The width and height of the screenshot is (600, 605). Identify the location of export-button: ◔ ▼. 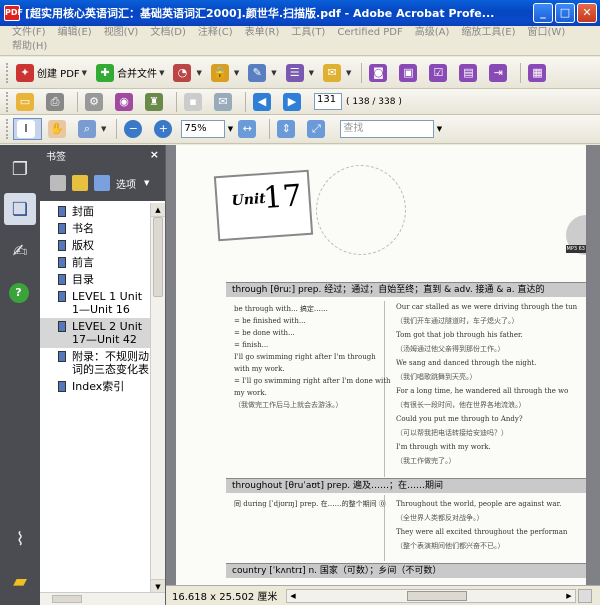
(187, 73).